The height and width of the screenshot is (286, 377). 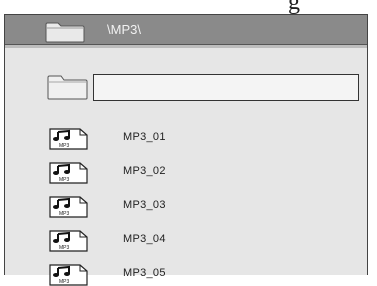 What do you see at coordinates (144, 273) in the screenshot?
I see `file-label: MP3_05` at bounding box center [144, 273].